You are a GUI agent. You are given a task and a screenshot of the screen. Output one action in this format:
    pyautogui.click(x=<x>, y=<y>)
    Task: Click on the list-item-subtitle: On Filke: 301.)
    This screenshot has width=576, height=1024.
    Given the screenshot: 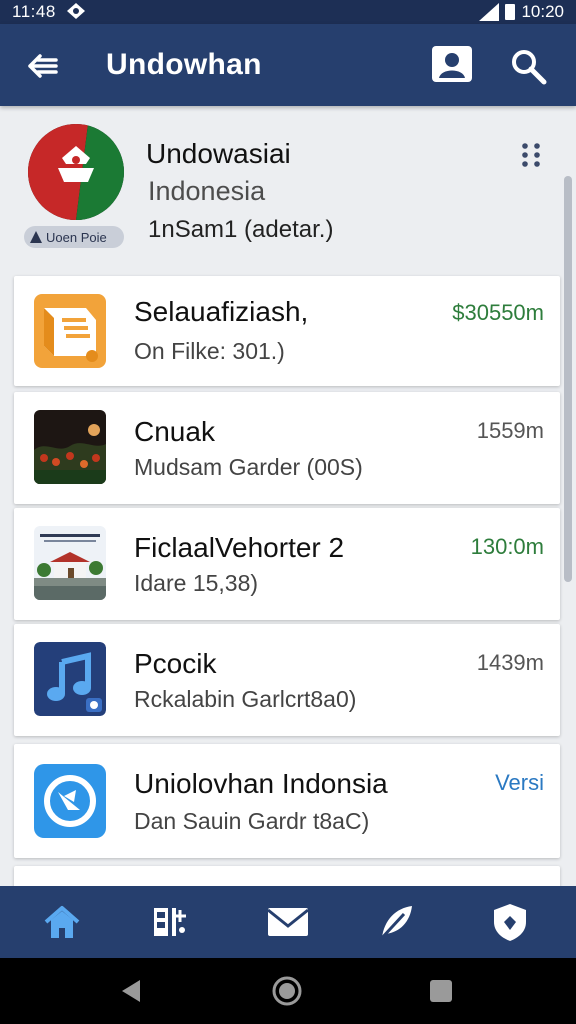 What is the action you would take?
    pyautogui.click(x=209, y=351)
    